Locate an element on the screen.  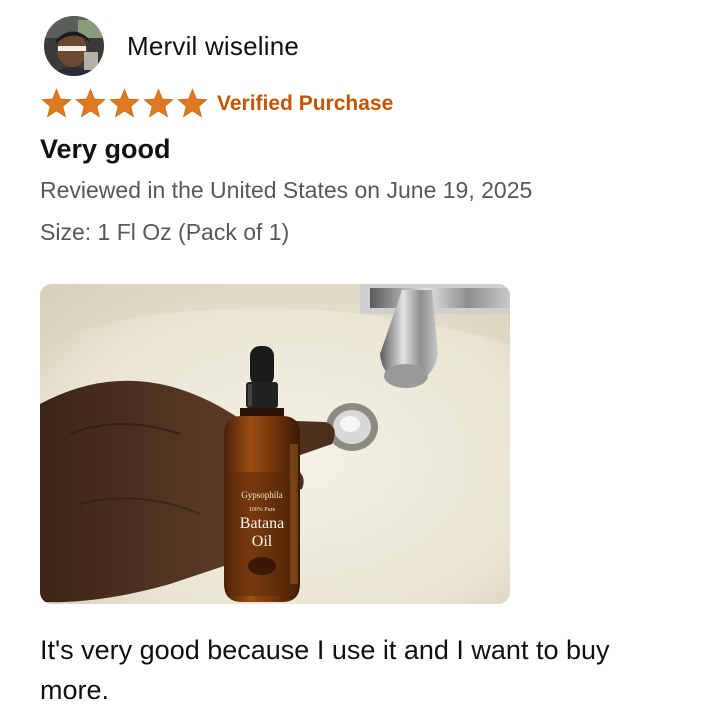
reviewer-profile: Mervil wiseline is located at coordinates (171, 46).